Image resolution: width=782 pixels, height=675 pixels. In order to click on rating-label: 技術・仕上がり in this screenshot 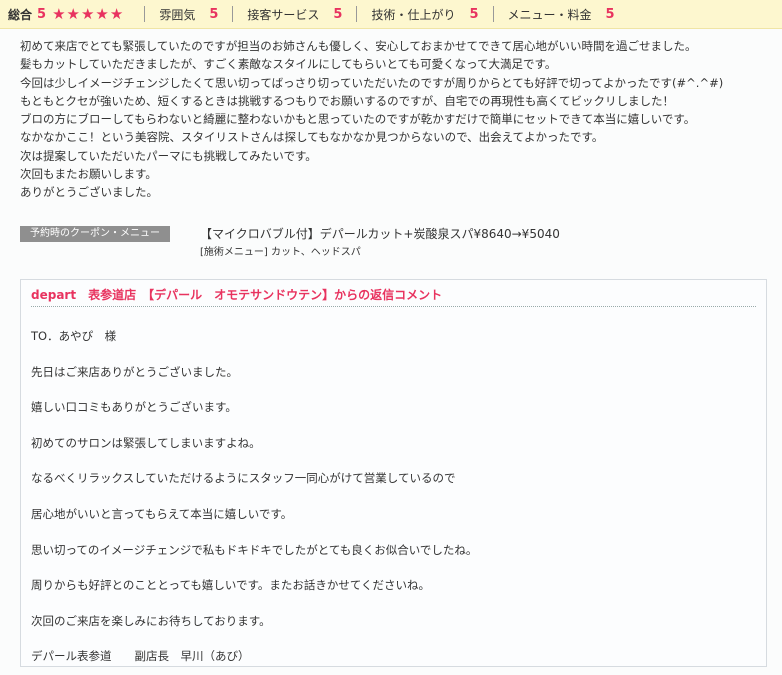, I will do `click(413, 14)`.